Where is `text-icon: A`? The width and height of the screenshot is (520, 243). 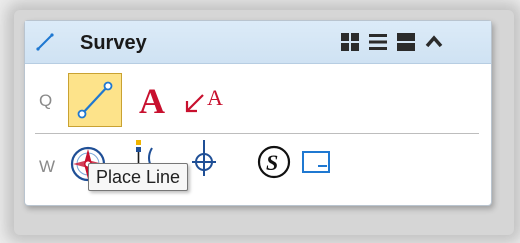 text-icon: A is located at coordinates (152, 101).